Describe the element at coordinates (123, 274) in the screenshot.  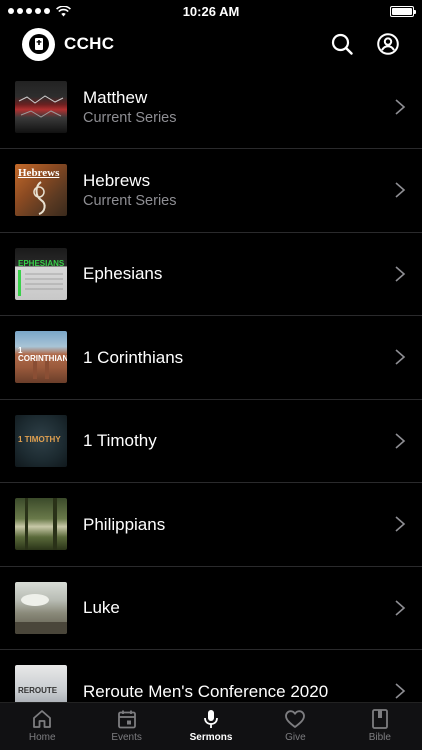
I see `series-title: Ephesians` at that location.